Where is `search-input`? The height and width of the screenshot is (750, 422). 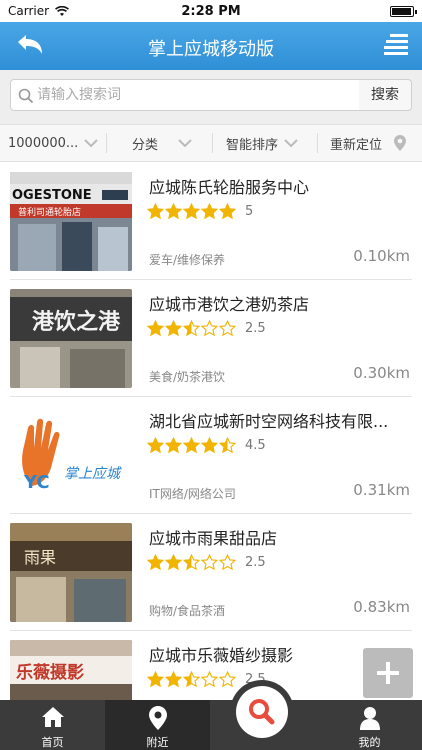
search-input is located at coordinates (196, 95).